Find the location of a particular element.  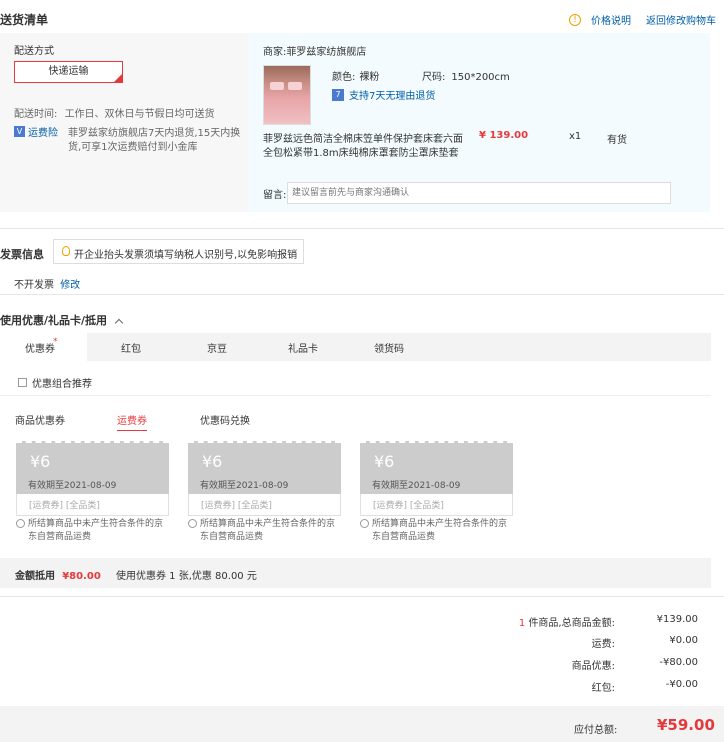

page-title: 送货清单 is located at coordinates (24, 20).